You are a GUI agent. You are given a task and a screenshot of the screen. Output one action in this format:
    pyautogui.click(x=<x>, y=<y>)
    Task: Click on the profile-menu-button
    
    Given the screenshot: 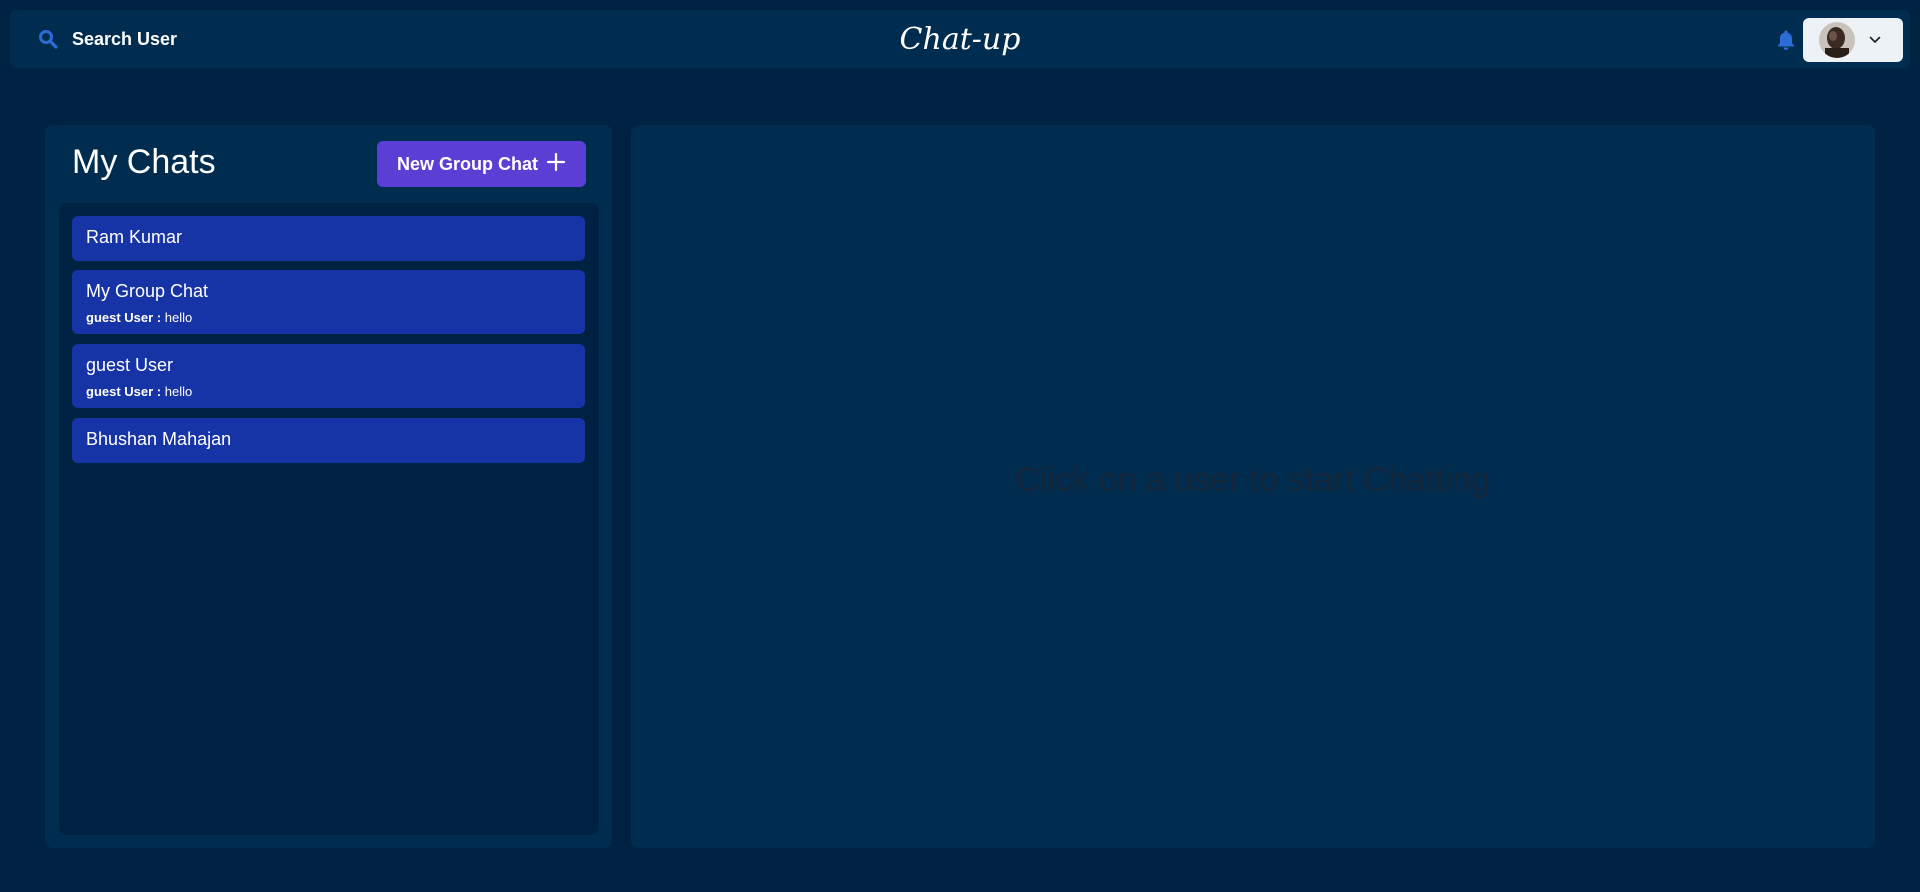 What is the action you would take?
    pyautogui.click(x=1853, y=40)
    